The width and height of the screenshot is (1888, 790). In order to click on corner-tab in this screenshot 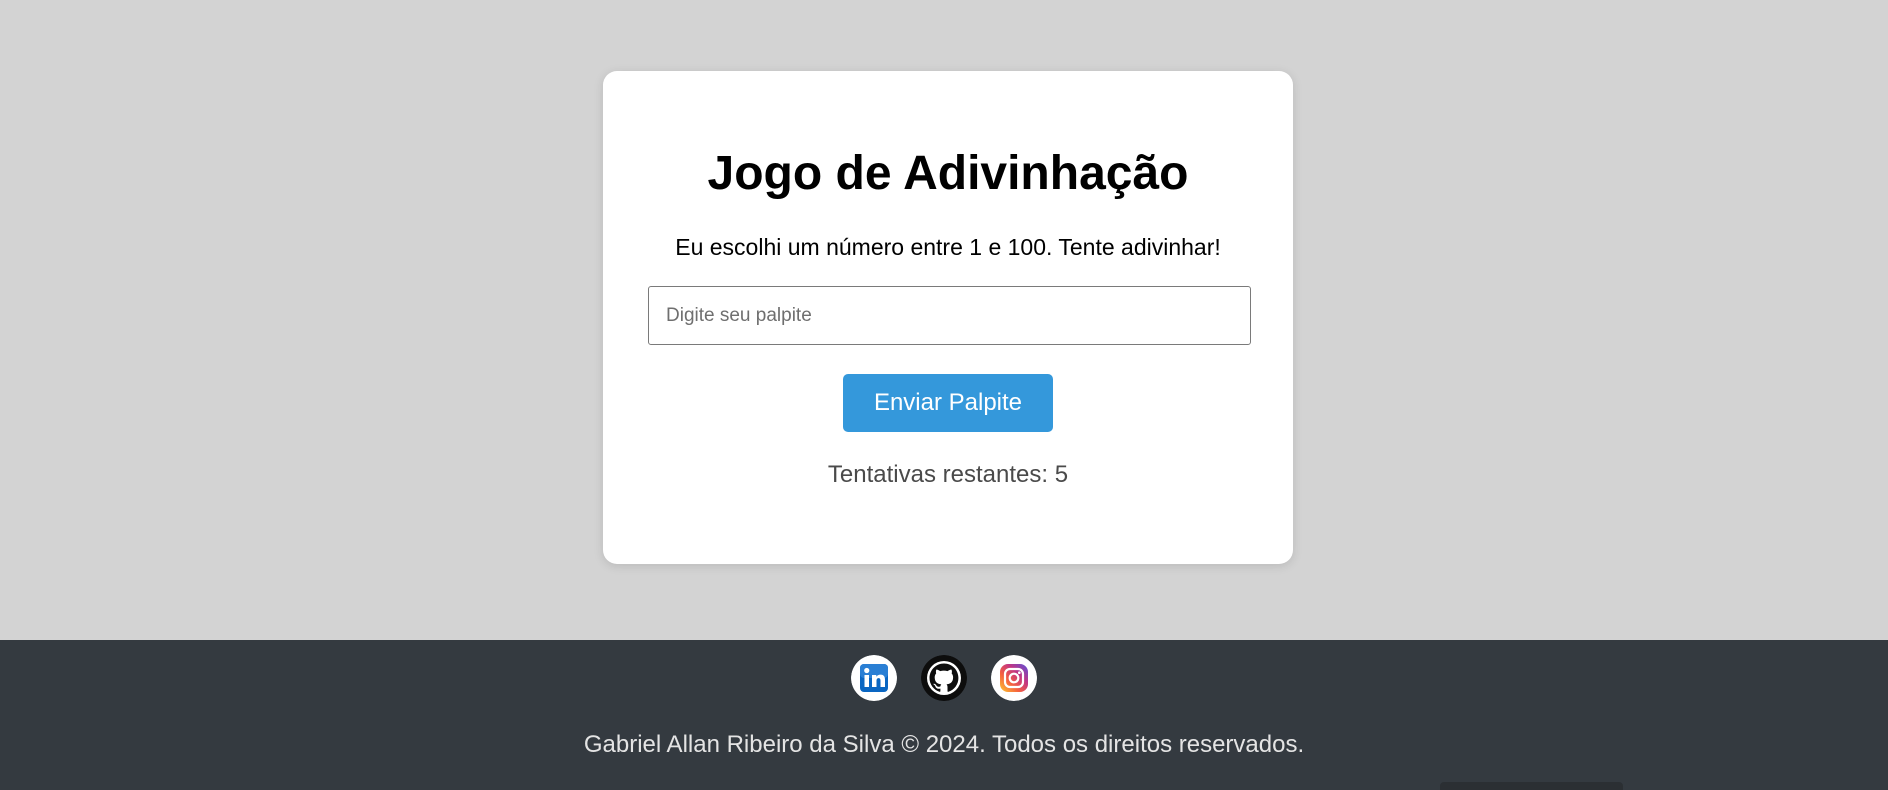, I will do `click(1531, 786)`.